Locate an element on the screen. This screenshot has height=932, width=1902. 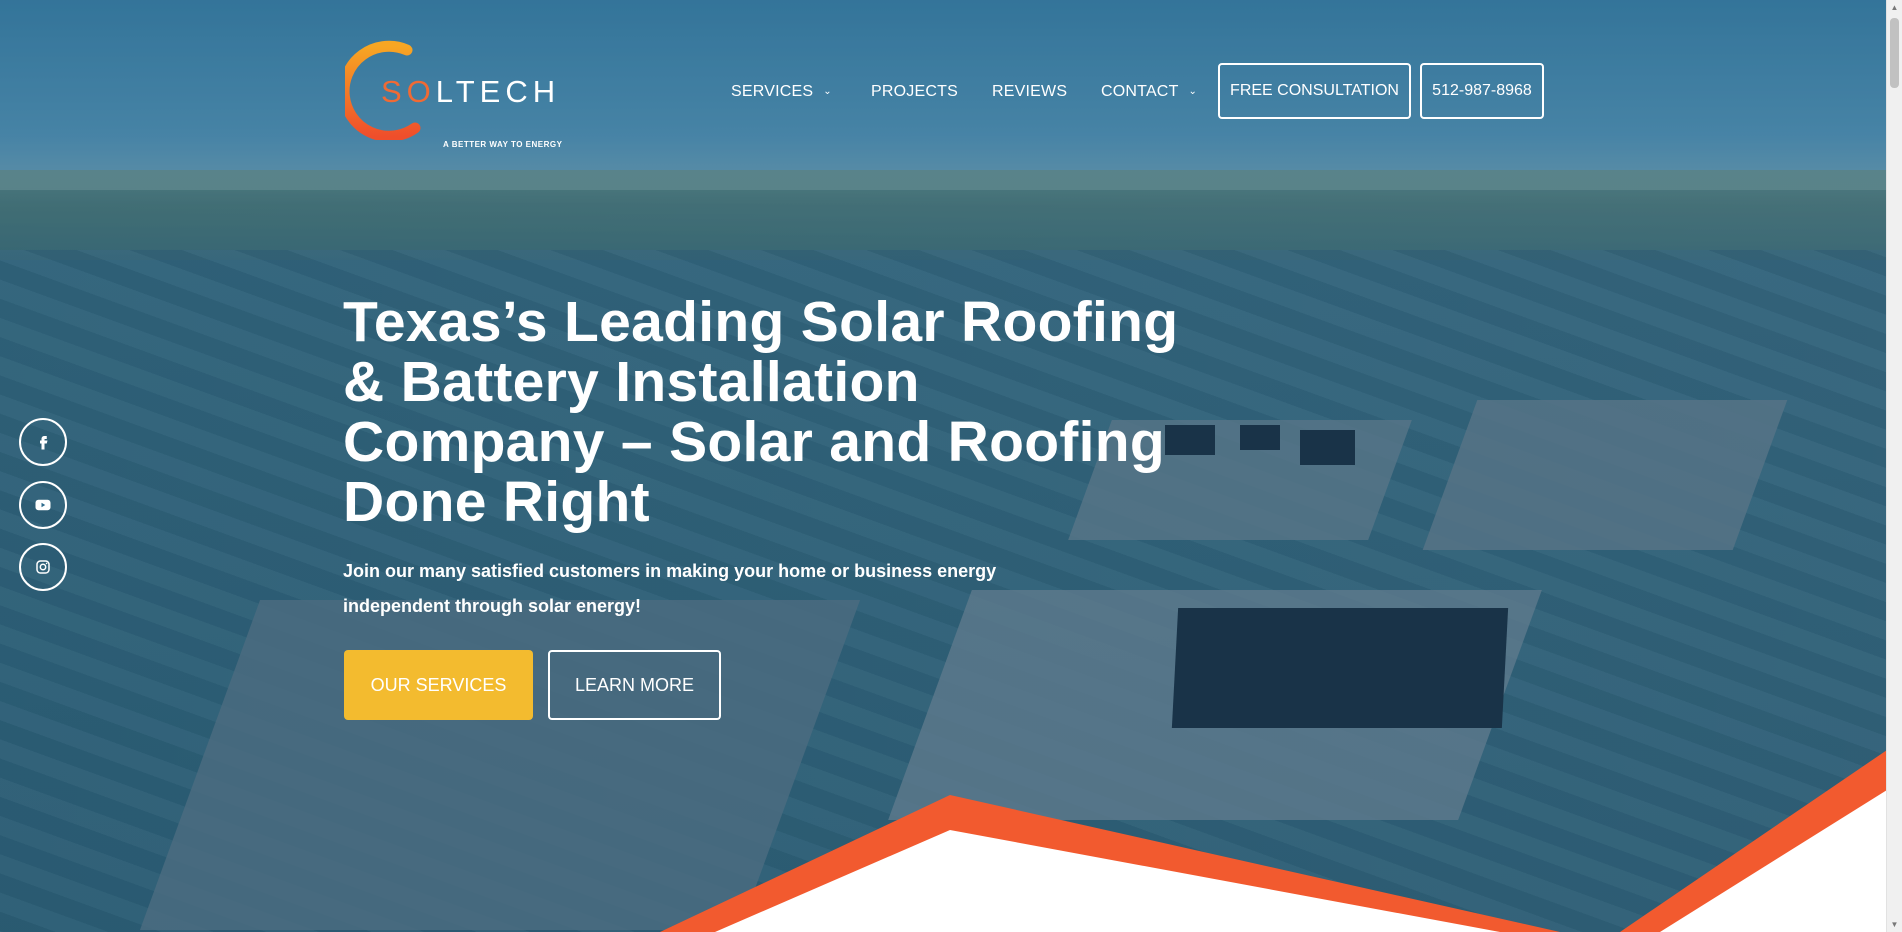
facebook-icon is located at coordinates (44, 443).